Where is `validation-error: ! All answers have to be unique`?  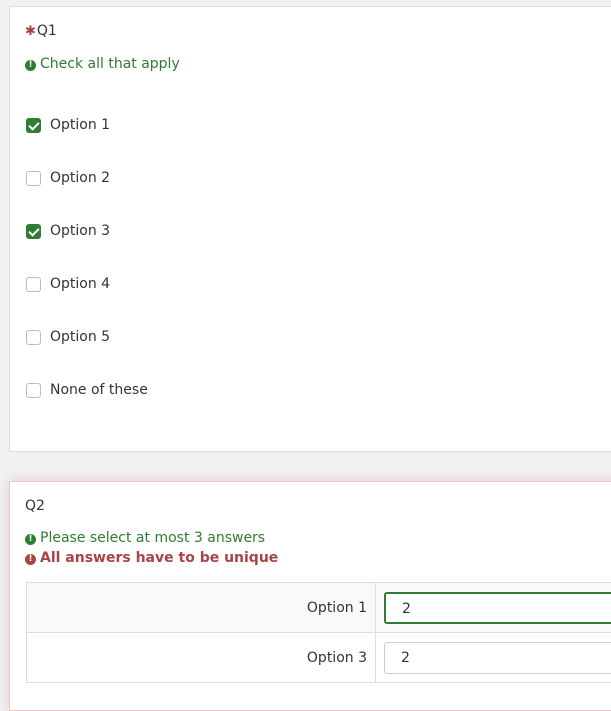
validation-error: ! All answers have to be unique is located at coordinates (151, 558).